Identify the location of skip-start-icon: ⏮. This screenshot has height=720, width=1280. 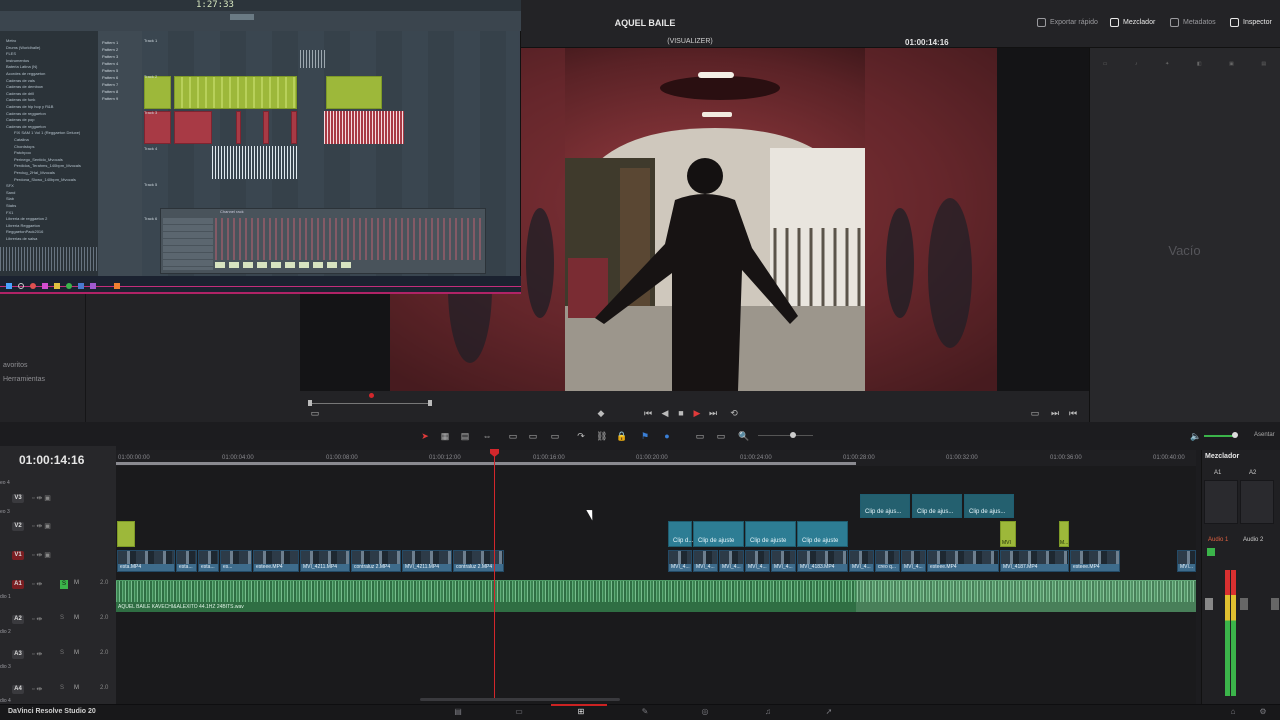
(648, 413).